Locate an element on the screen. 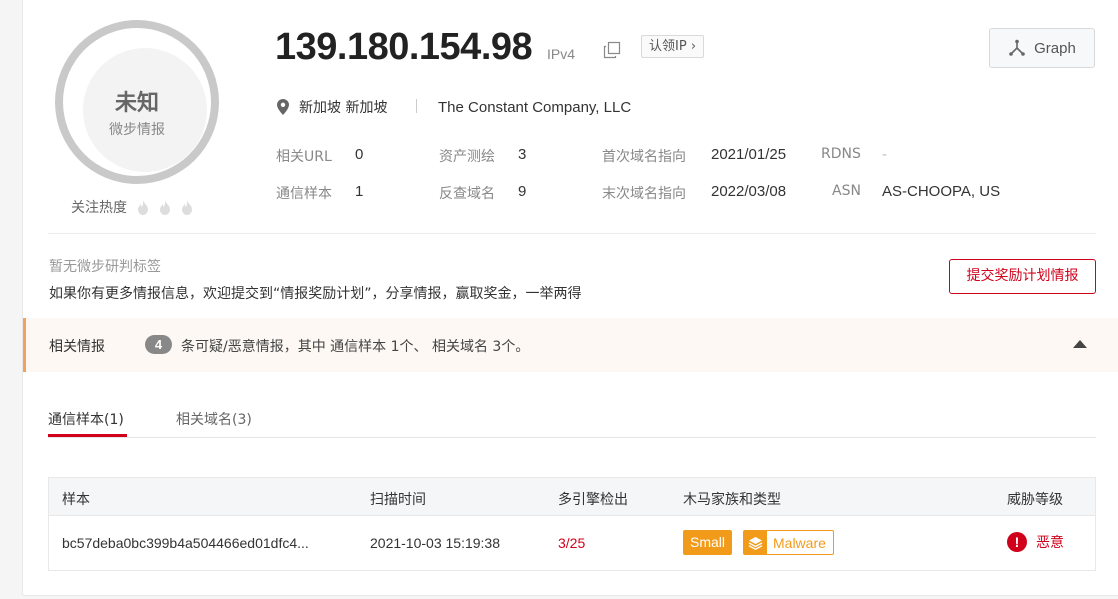  asn-label: ASN is located at coordinates (846, 191).